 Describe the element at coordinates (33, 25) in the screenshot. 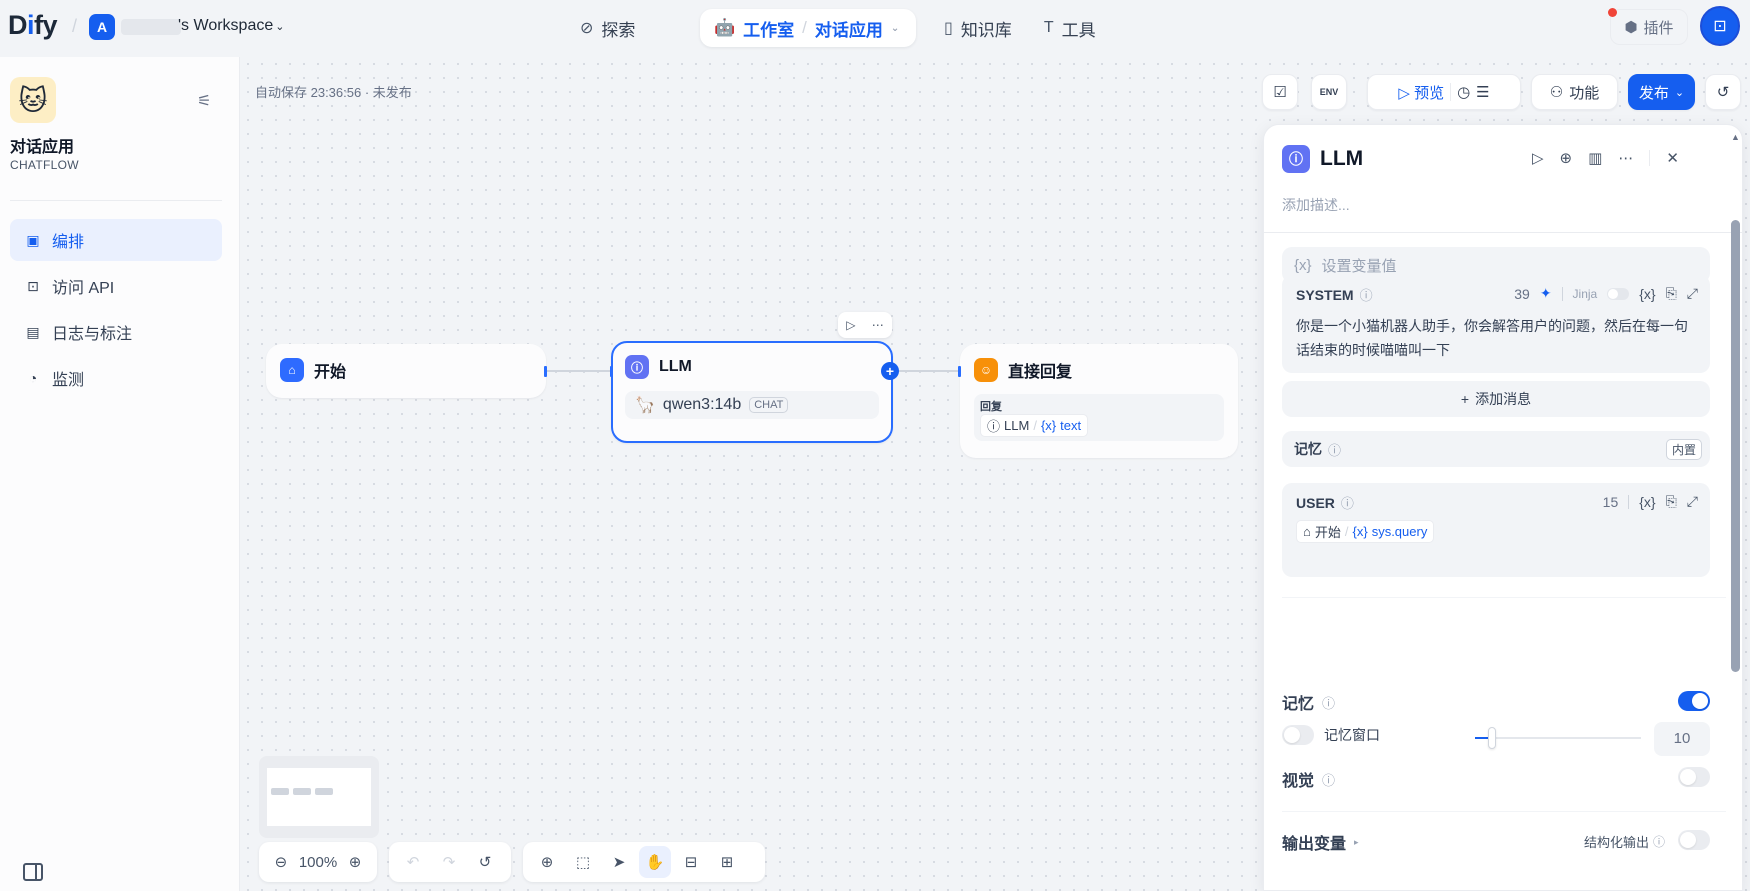

I see `dify-logo: Dify` at that location.